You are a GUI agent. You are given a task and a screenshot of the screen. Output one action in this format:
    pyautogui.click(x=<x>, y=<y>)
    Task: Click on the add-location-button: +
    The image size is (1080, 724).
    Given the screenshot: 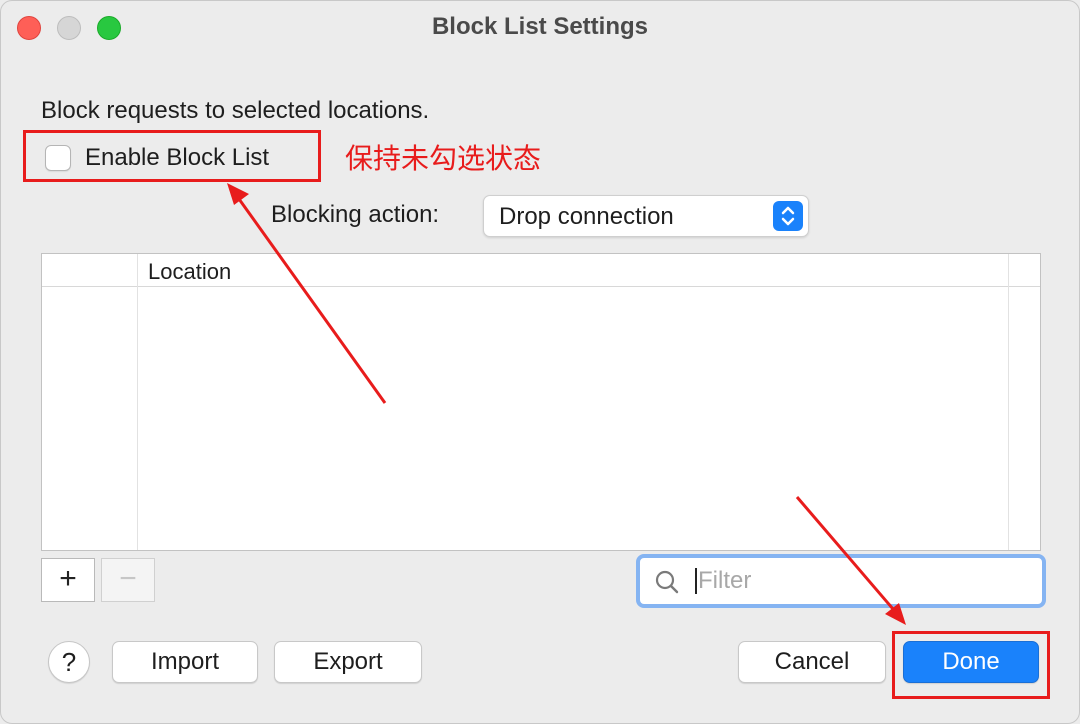 What is the action you would take?
    pyautogui.click(x=68, y=580)
    